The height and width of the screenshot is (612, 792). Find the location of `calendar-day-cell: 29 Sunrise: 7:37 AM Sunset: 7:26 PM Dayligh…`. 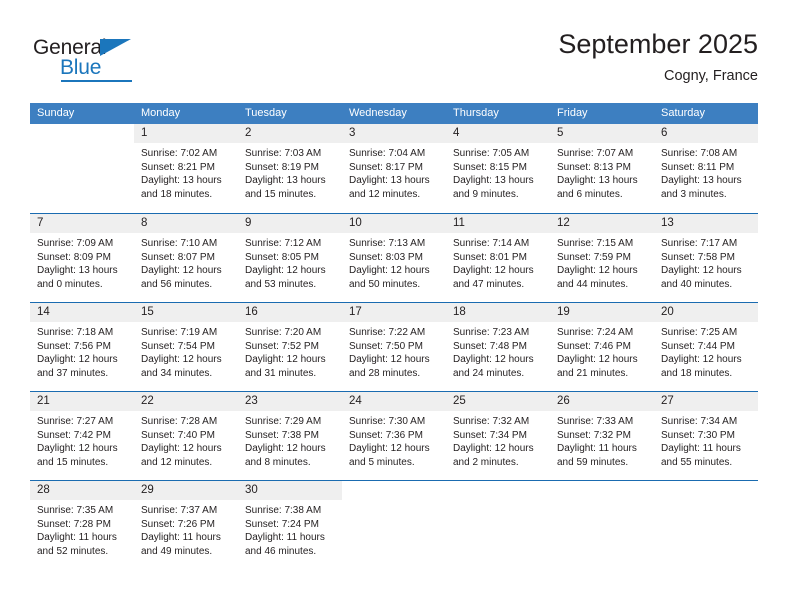

calendar-day-cell: 29 Sunrise: 7:37 AM Sunset: 7:26 PM Dayligh… is located at coordinates (186, 525).